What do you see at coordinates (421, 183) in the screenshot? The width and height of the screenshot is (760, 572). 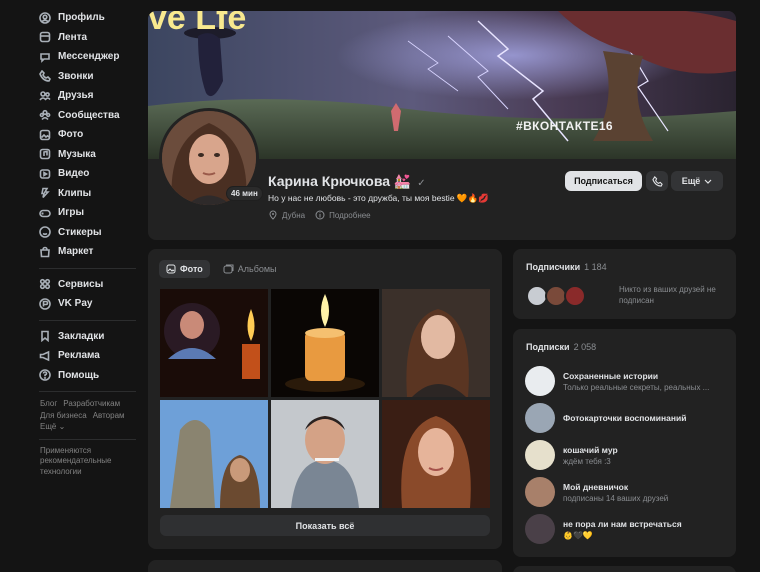 I see `verified-icon: ✓` at bounding box center [421, 183].